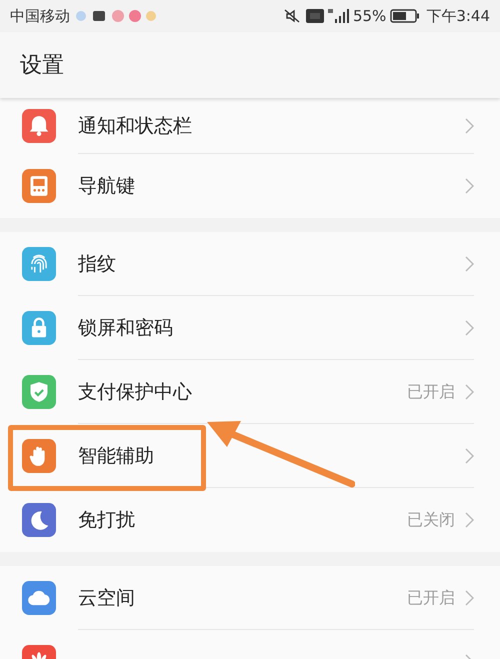  What do you see at coordinates (39, 392) in the screenshot?
I see `shield-check-icon` at bounding box center [39, 392].